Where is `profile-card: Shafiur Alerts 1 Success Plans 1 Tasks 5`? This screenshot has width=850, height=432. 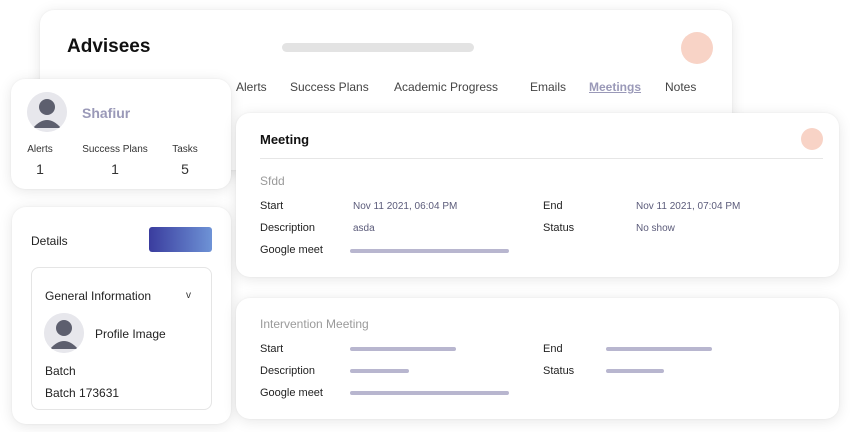 profile-card: Shafiur Alerts 1 Success Plans 1 Tasks 5 is located at coordinates (121, 134).